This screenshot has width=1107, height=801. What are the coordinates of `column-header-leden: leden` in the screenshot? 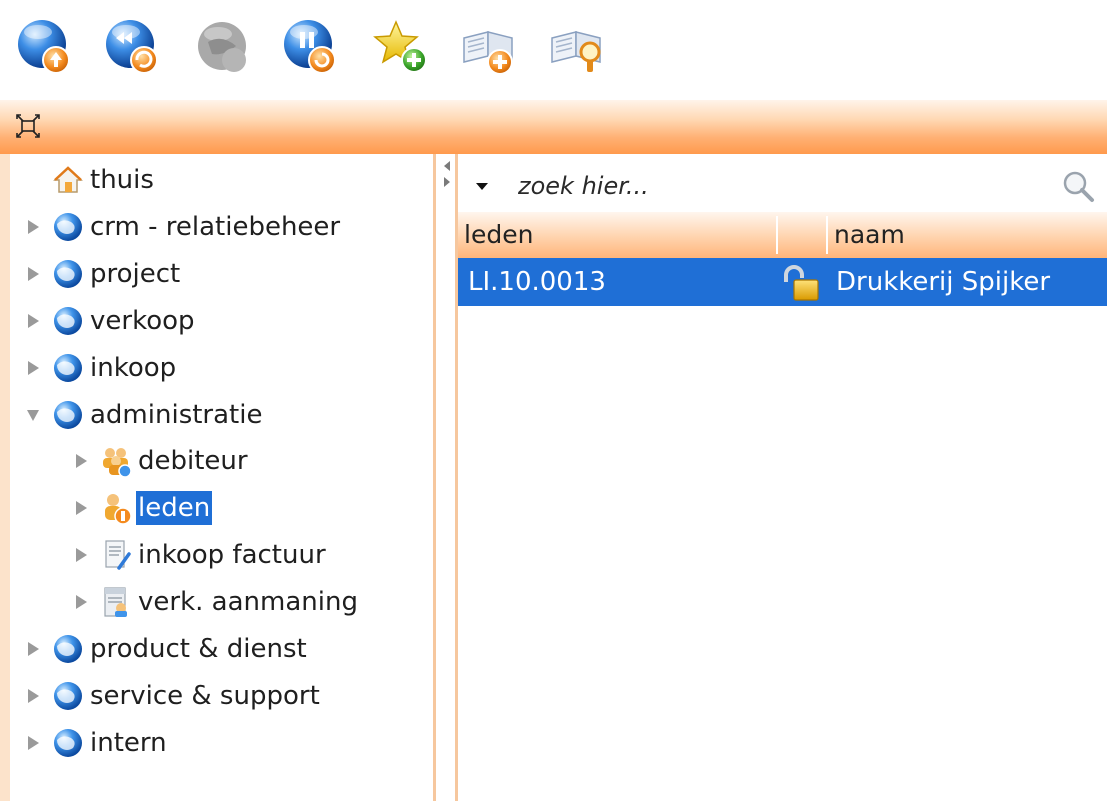 It's located at (617, 235).